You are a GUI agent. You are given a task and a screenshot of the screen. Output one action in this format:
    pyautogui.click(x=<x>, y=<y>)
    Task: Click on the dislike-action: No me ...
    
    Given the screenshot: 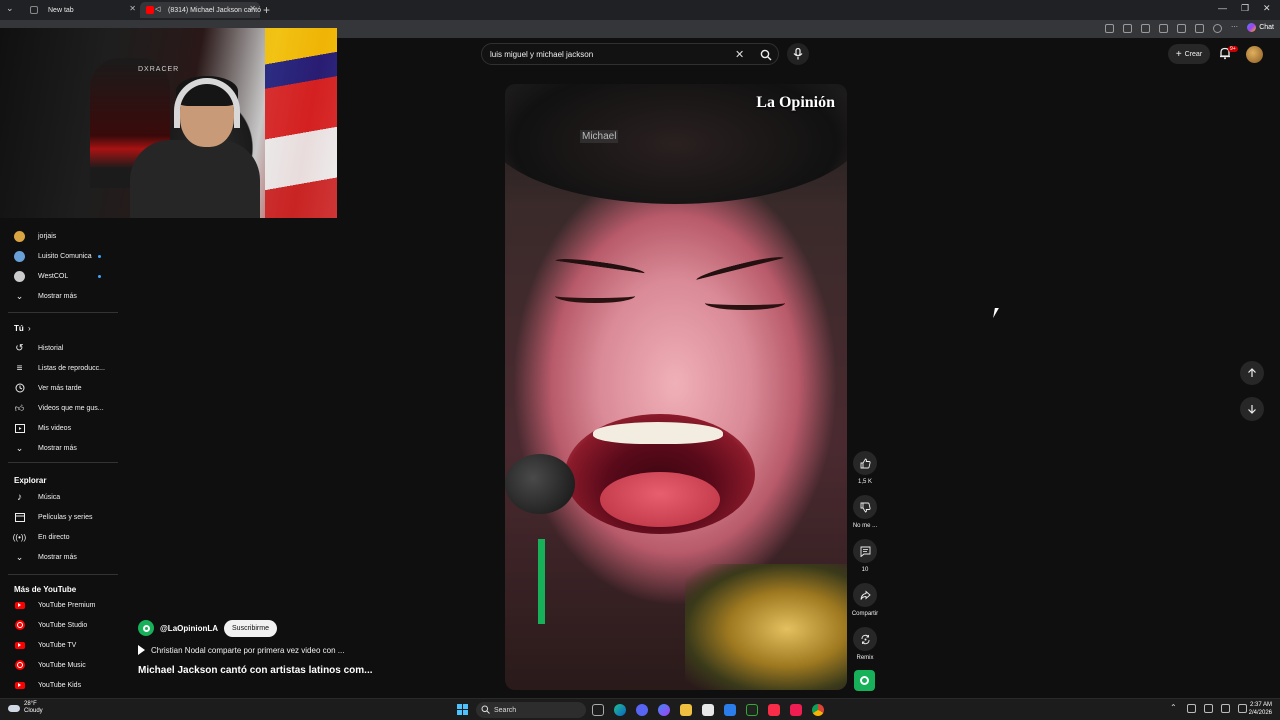 What is the action you would take?
    pyautogui.click(x=865, y=512)
    